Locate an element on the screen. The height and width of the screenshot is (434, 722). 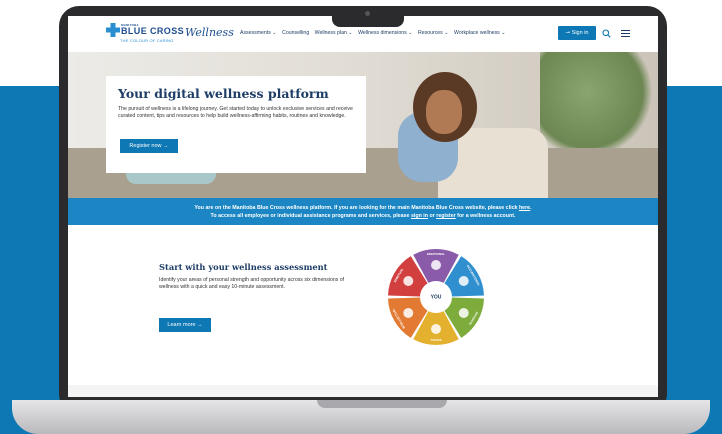
camera-icon is located at coordinates (367, 13).